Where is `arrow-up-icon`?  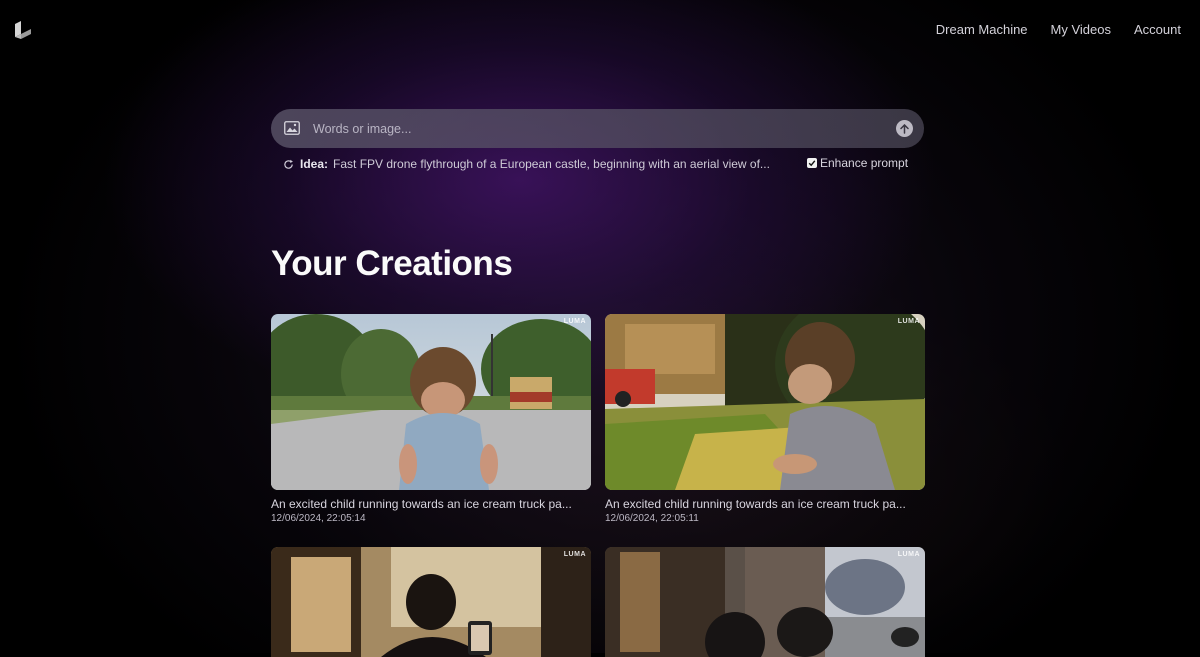 arrow-up-icon is located at coordinates (904, 129).